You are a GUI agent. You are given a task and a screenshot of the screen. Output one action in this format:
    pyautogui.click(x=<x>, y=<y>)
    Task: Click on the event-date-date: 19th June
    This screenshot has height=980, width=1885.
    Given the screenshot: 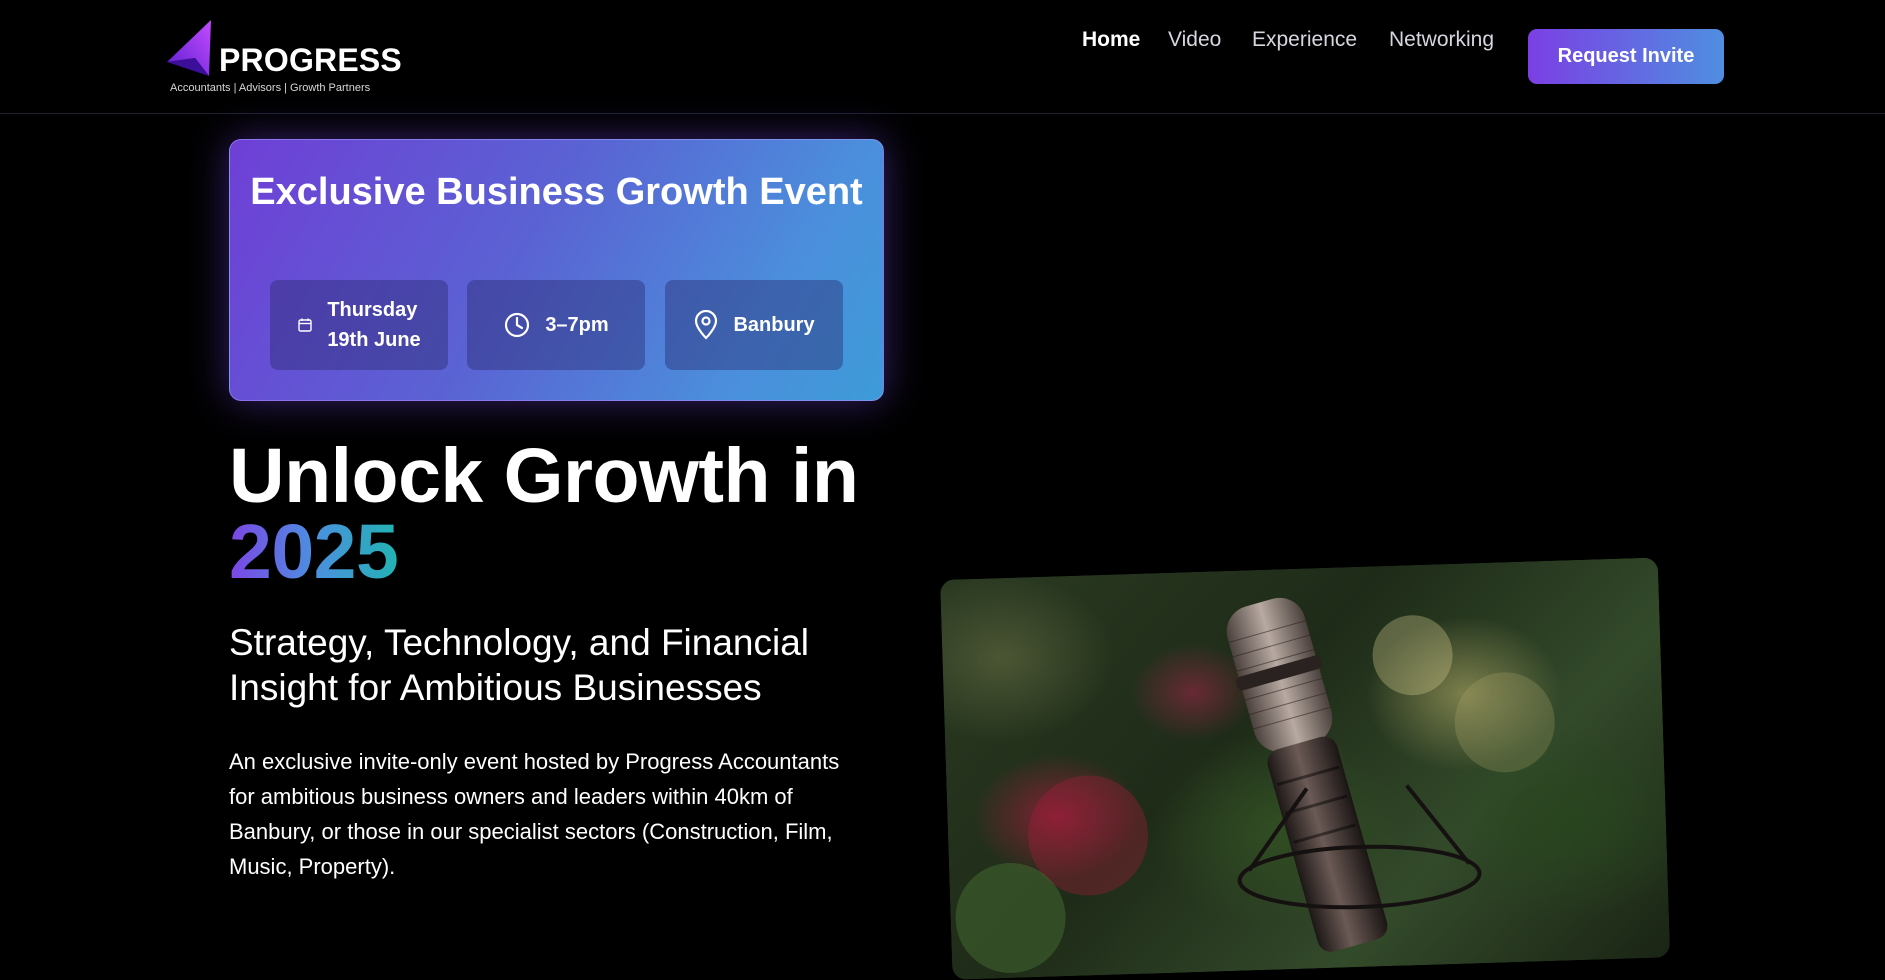 What is the action you would take?
    pyautogui.click(x=374, y=340)
    